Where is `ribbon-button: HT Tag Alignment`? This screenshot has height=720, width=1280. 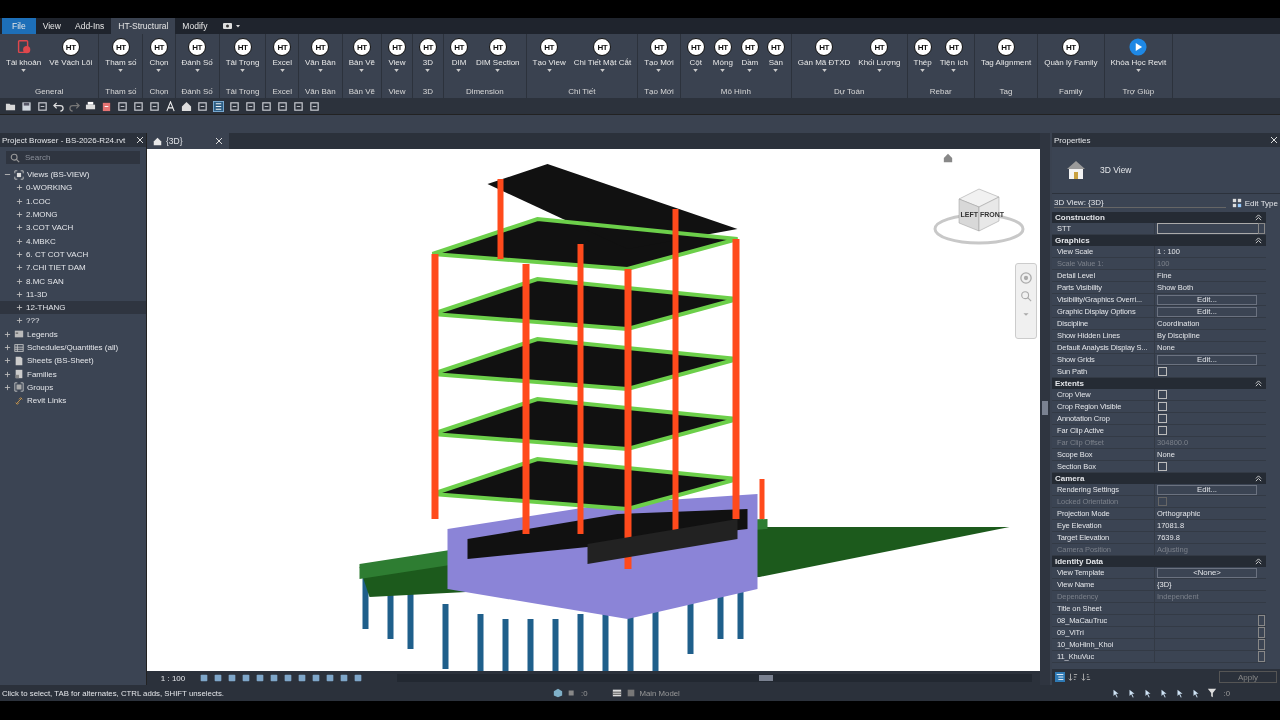 ribbon-button: HT Tag Alignment is located at coordinates (1006, 60).